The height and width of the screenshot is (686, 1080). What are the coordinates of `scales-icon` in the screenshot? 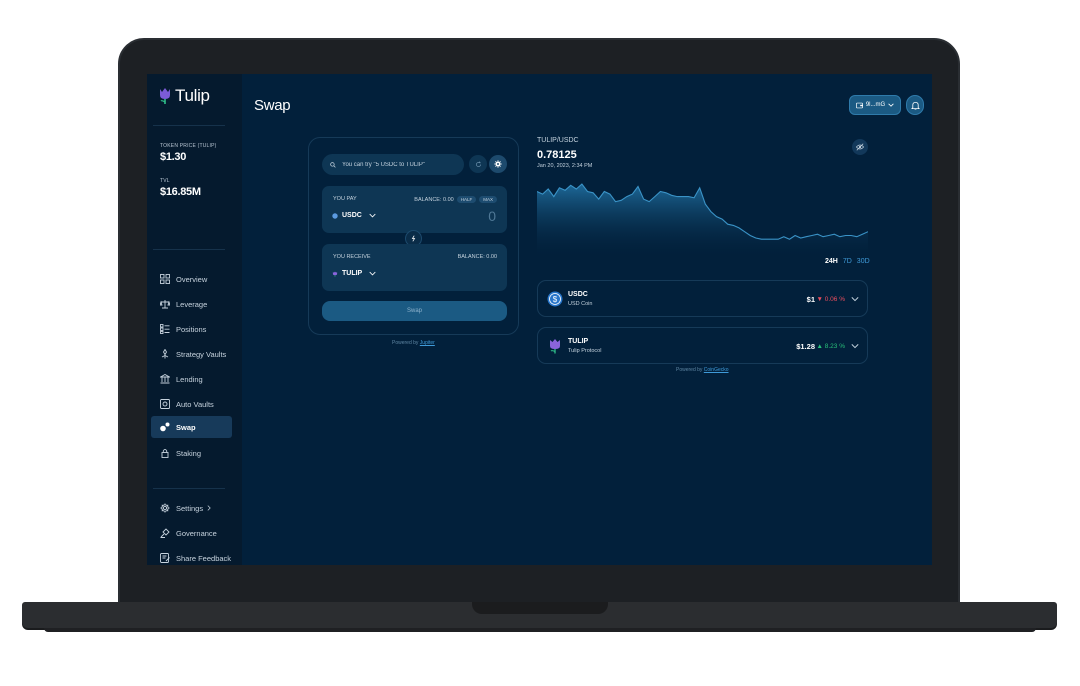 It's located at (165, 304).